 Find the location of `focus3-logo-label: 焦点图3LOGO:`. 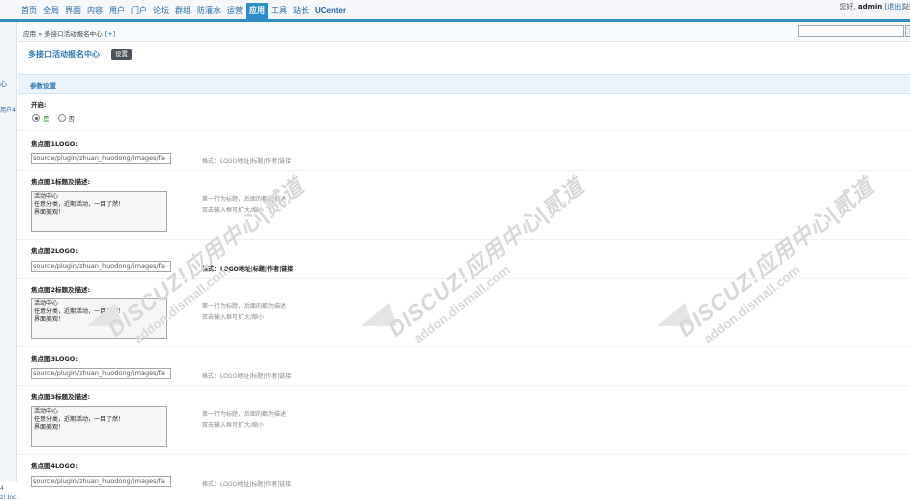

focus3-logo-label: 焦点图3LOGO: is located at coordinates (54, 359).